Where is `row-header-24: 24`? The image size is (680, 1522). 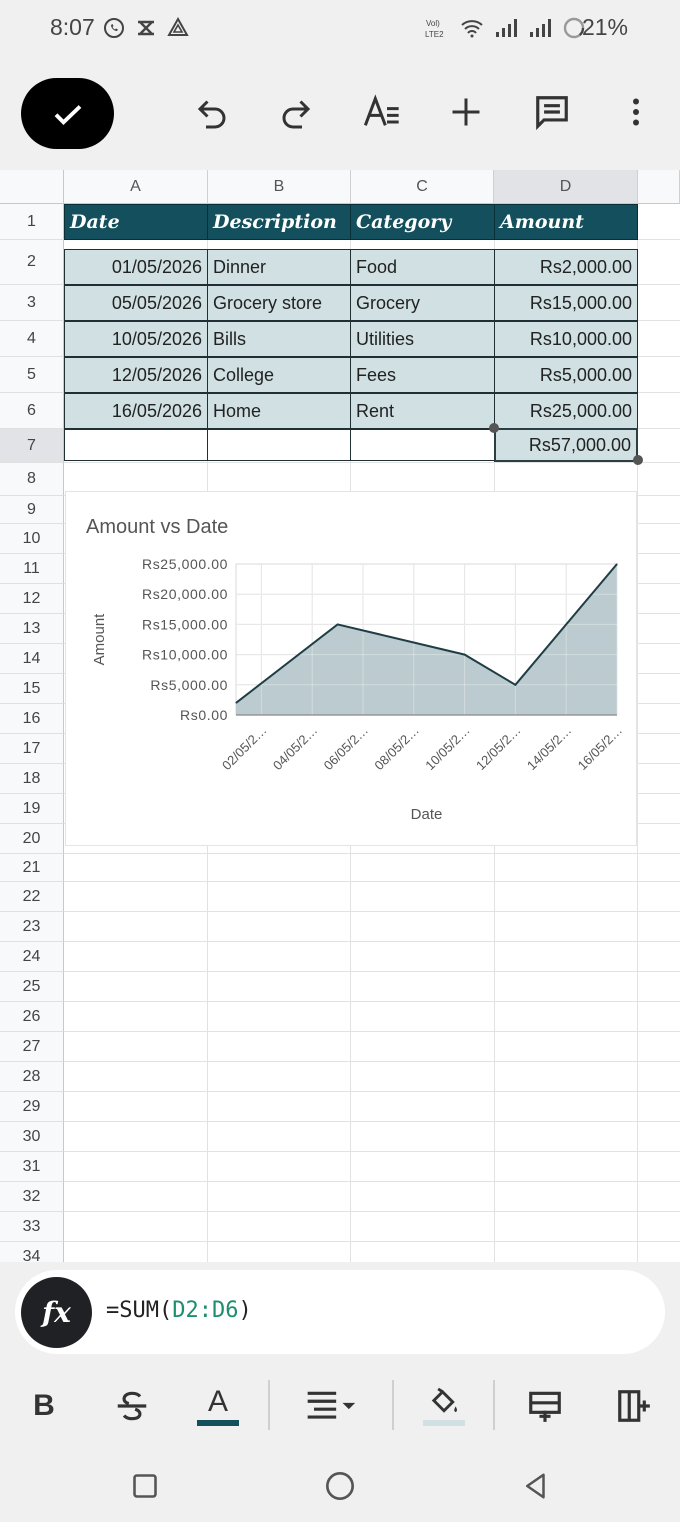 row-header-24: 24 is located at coordinates (32, 957).